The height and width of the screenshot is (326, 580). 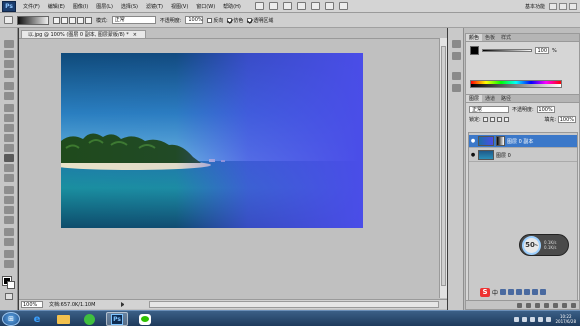 I want to click on menu-file: 文件(F), so click(x=31, y=6).